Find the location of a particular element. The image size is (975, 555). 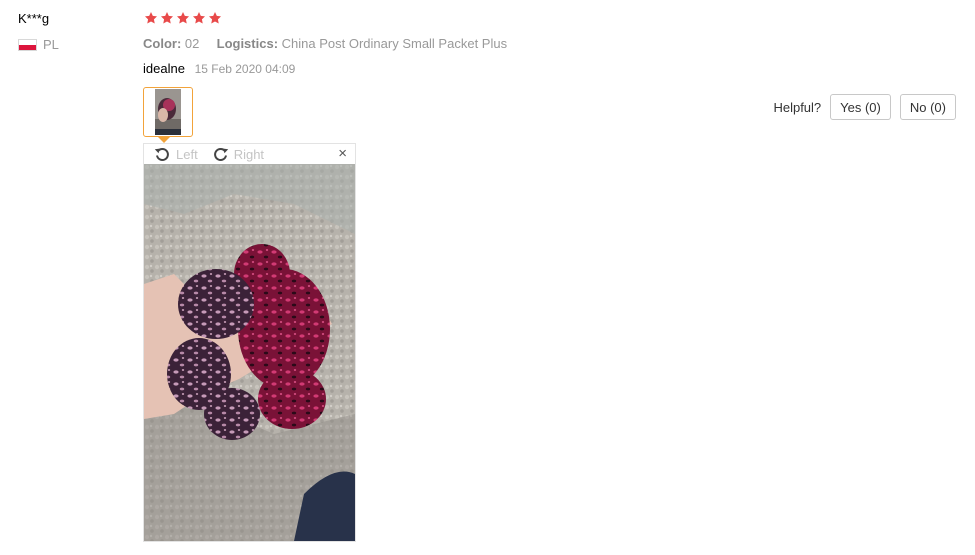

review-comment: idealne 15 Feb 2020 04:09 is located at coordinates (219, 68).